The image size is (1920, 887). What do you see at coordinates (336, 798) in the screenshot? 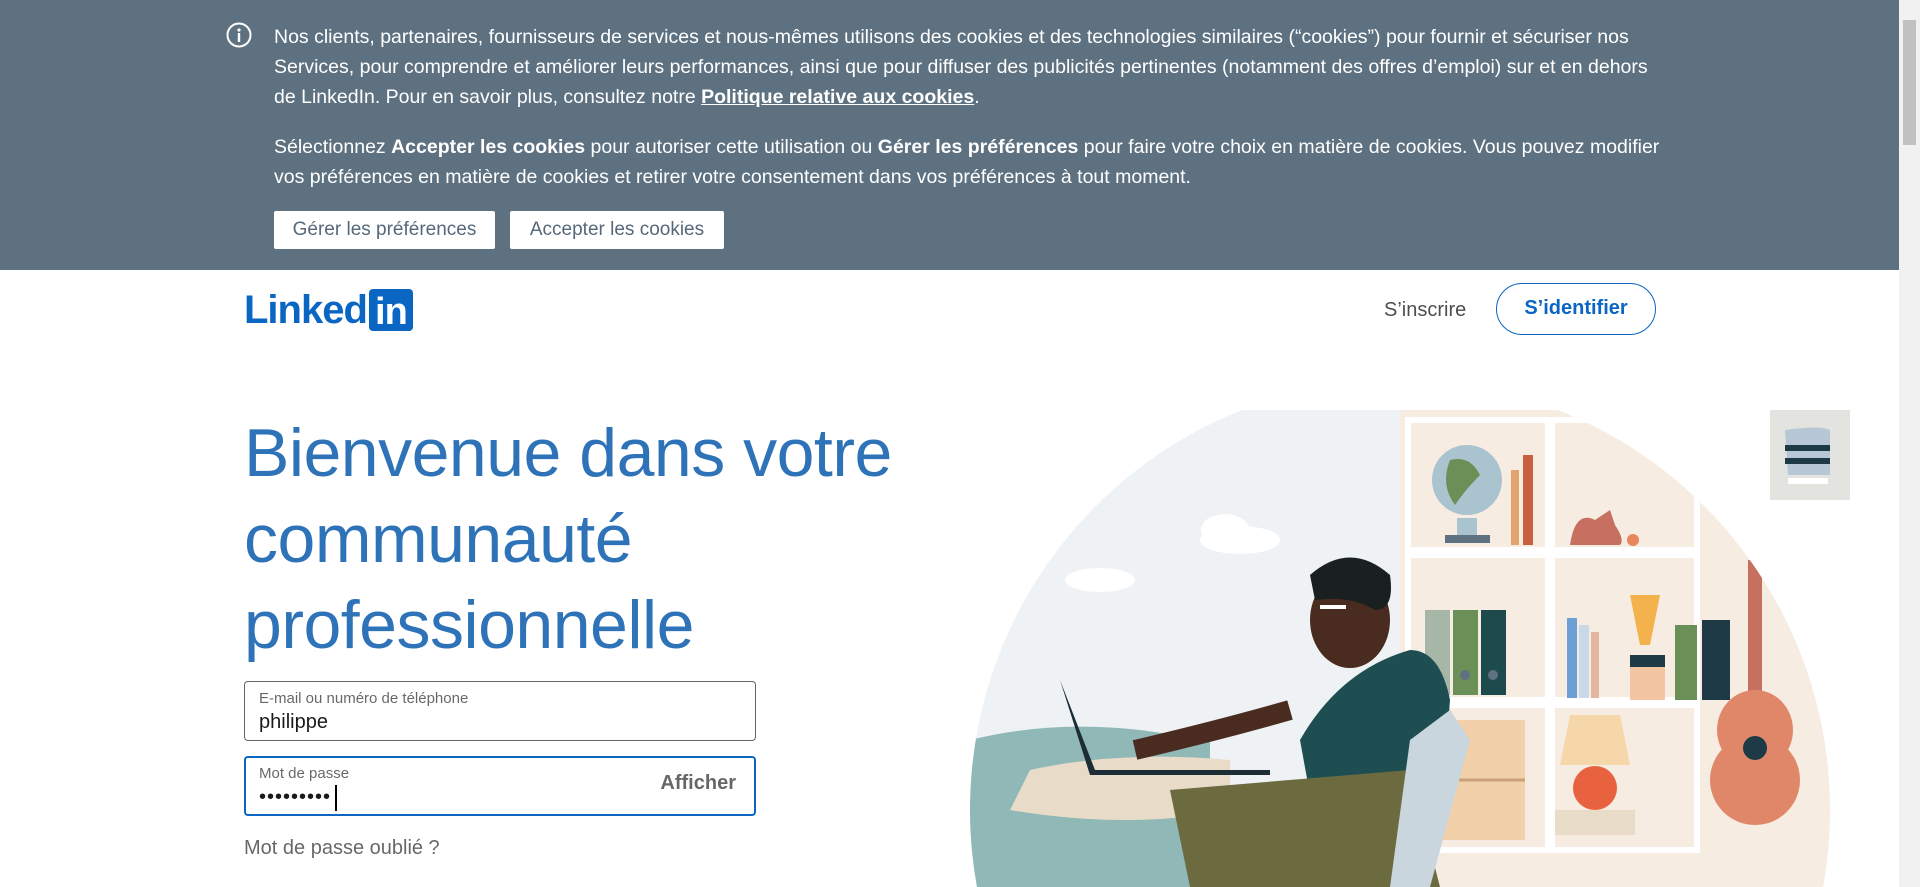
I see `text-caret` at bounding box center [336, 798].